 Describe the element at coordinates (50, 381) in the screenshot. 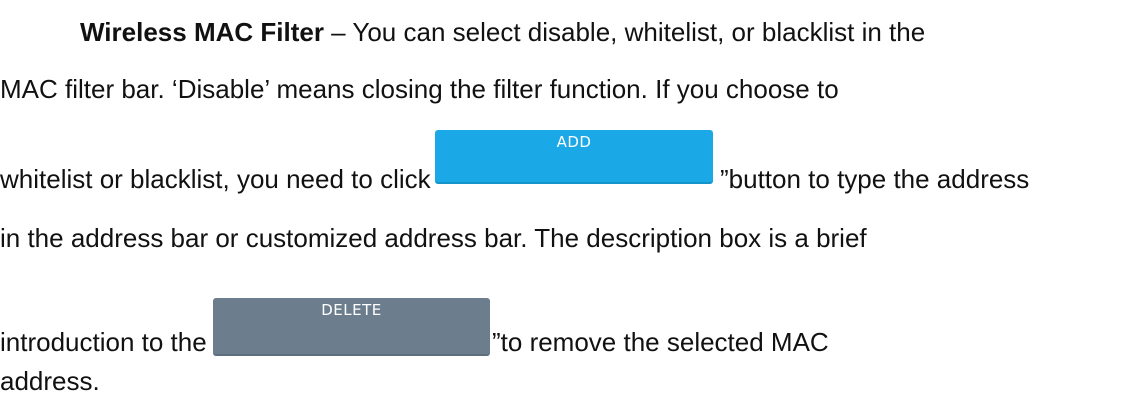

I see `paragraph-line-6: address.` at that location.